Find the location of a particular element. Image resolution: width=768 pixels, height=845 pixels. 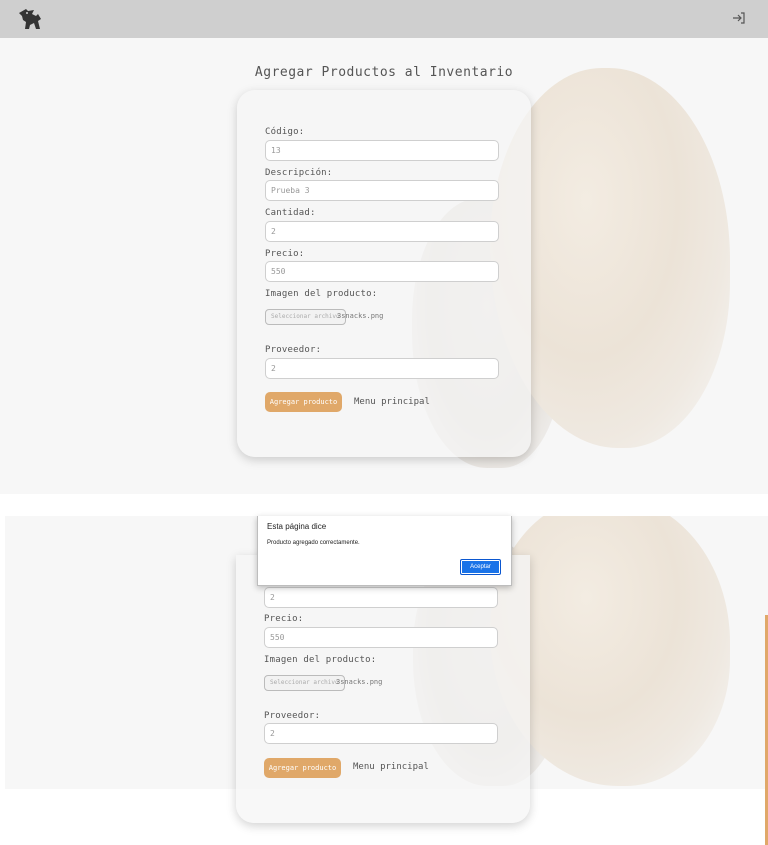

page-title: Agregar Productos al Inventario is located at coordinates (384, 72).